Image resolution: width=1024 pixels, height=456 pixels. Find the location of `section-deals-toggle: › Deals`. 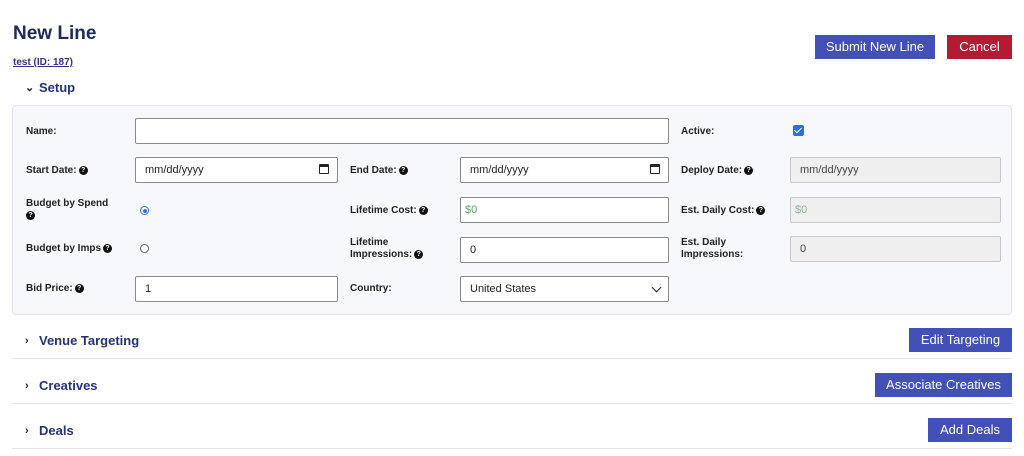

section-deals-toggle: › Deals is located at coordinates (49, 430).